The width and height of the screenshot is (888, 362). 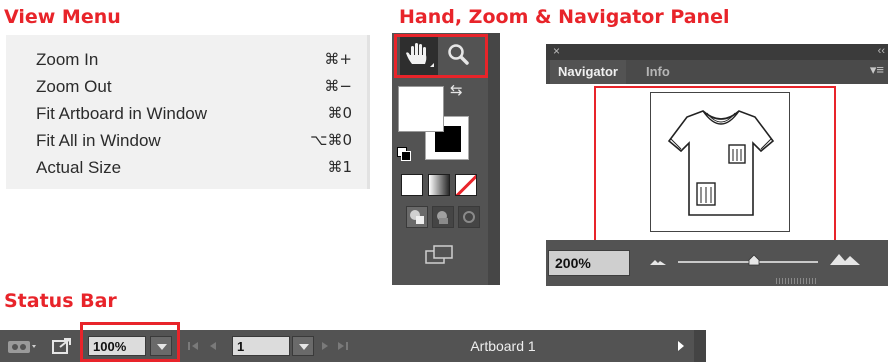 I want to click on zoom-field-highlight-box, so click(x=130, y=342).